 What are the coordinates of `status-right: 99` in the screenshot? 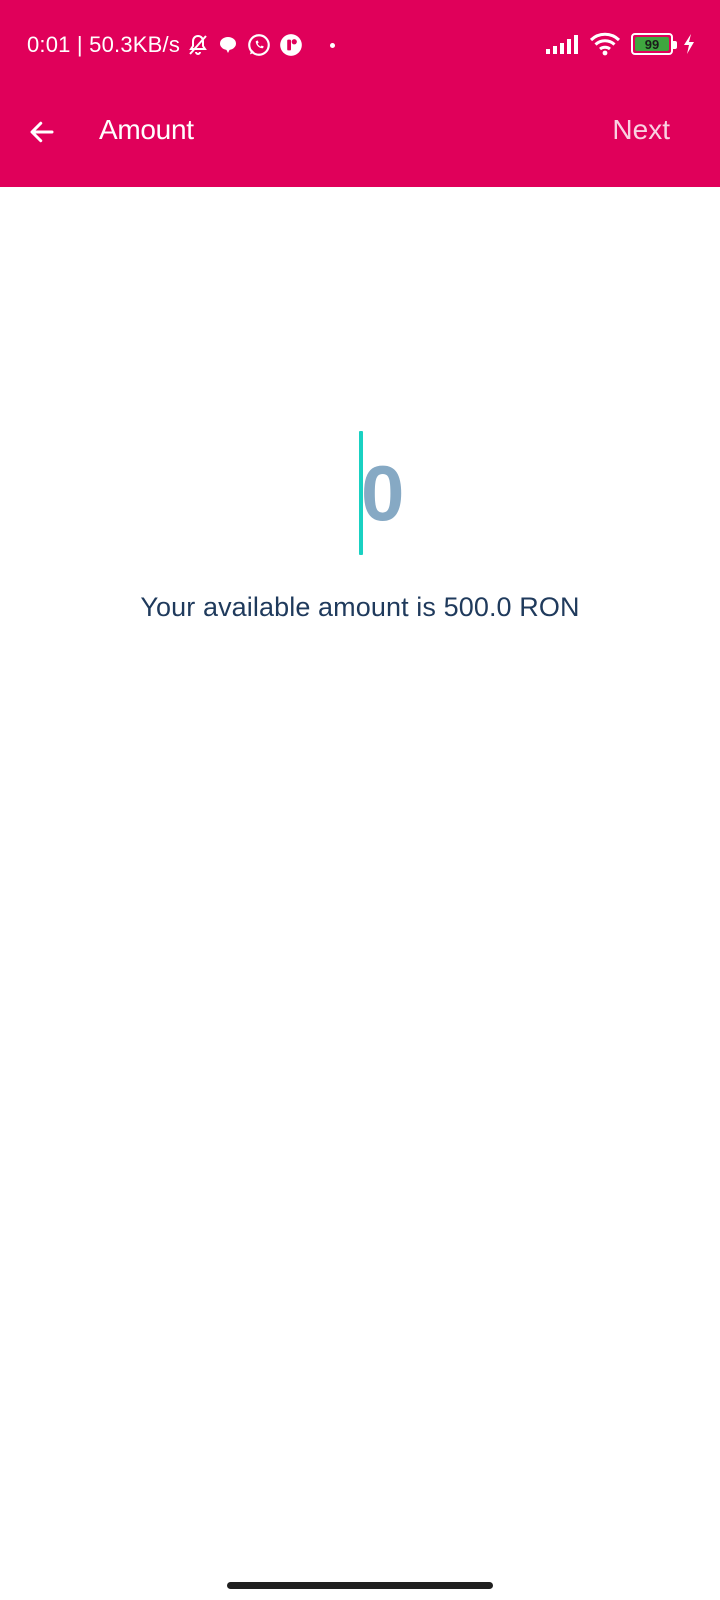 It's located at (617, 44).